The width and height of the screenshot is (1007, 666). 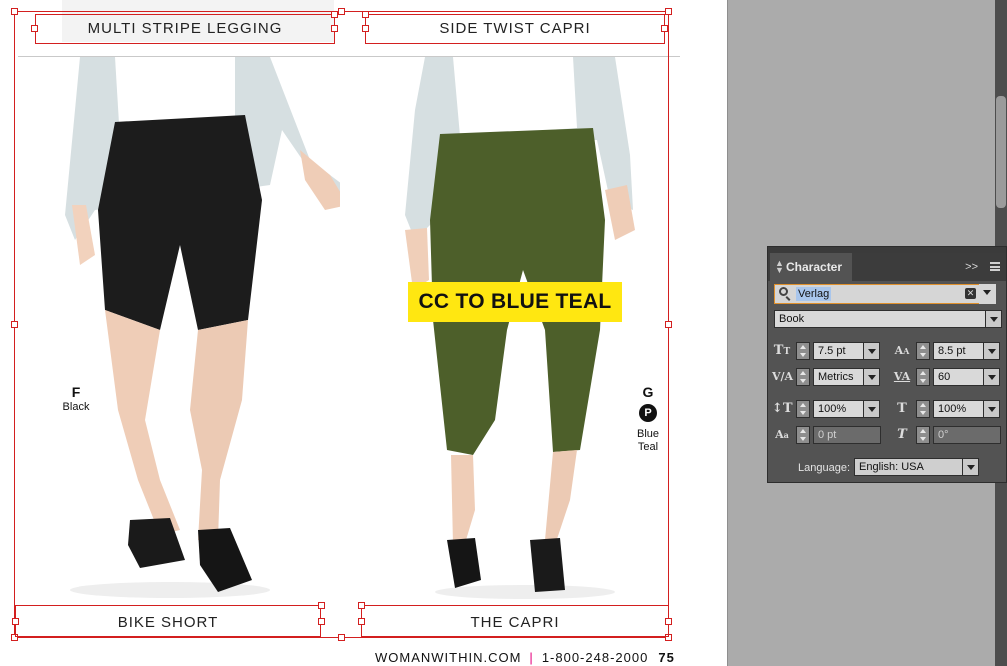 What do you see at coordinates (824, 468) in the screenshot?
I see `language-label: Language:` at bounding box center [824, 468].